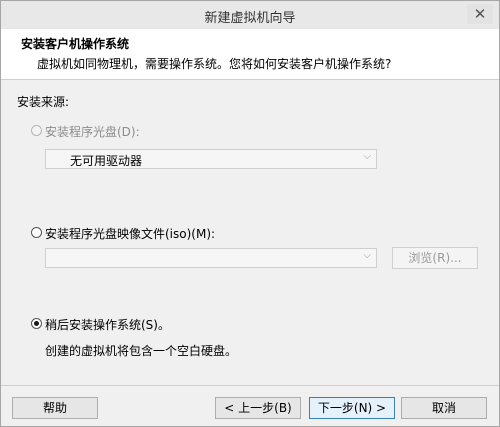 The height and width of the screenshot is (427, 500). I want to click on blank-disk-note: 创建的虚拟机将包含一个空白硬盘。, so click(141, 351).